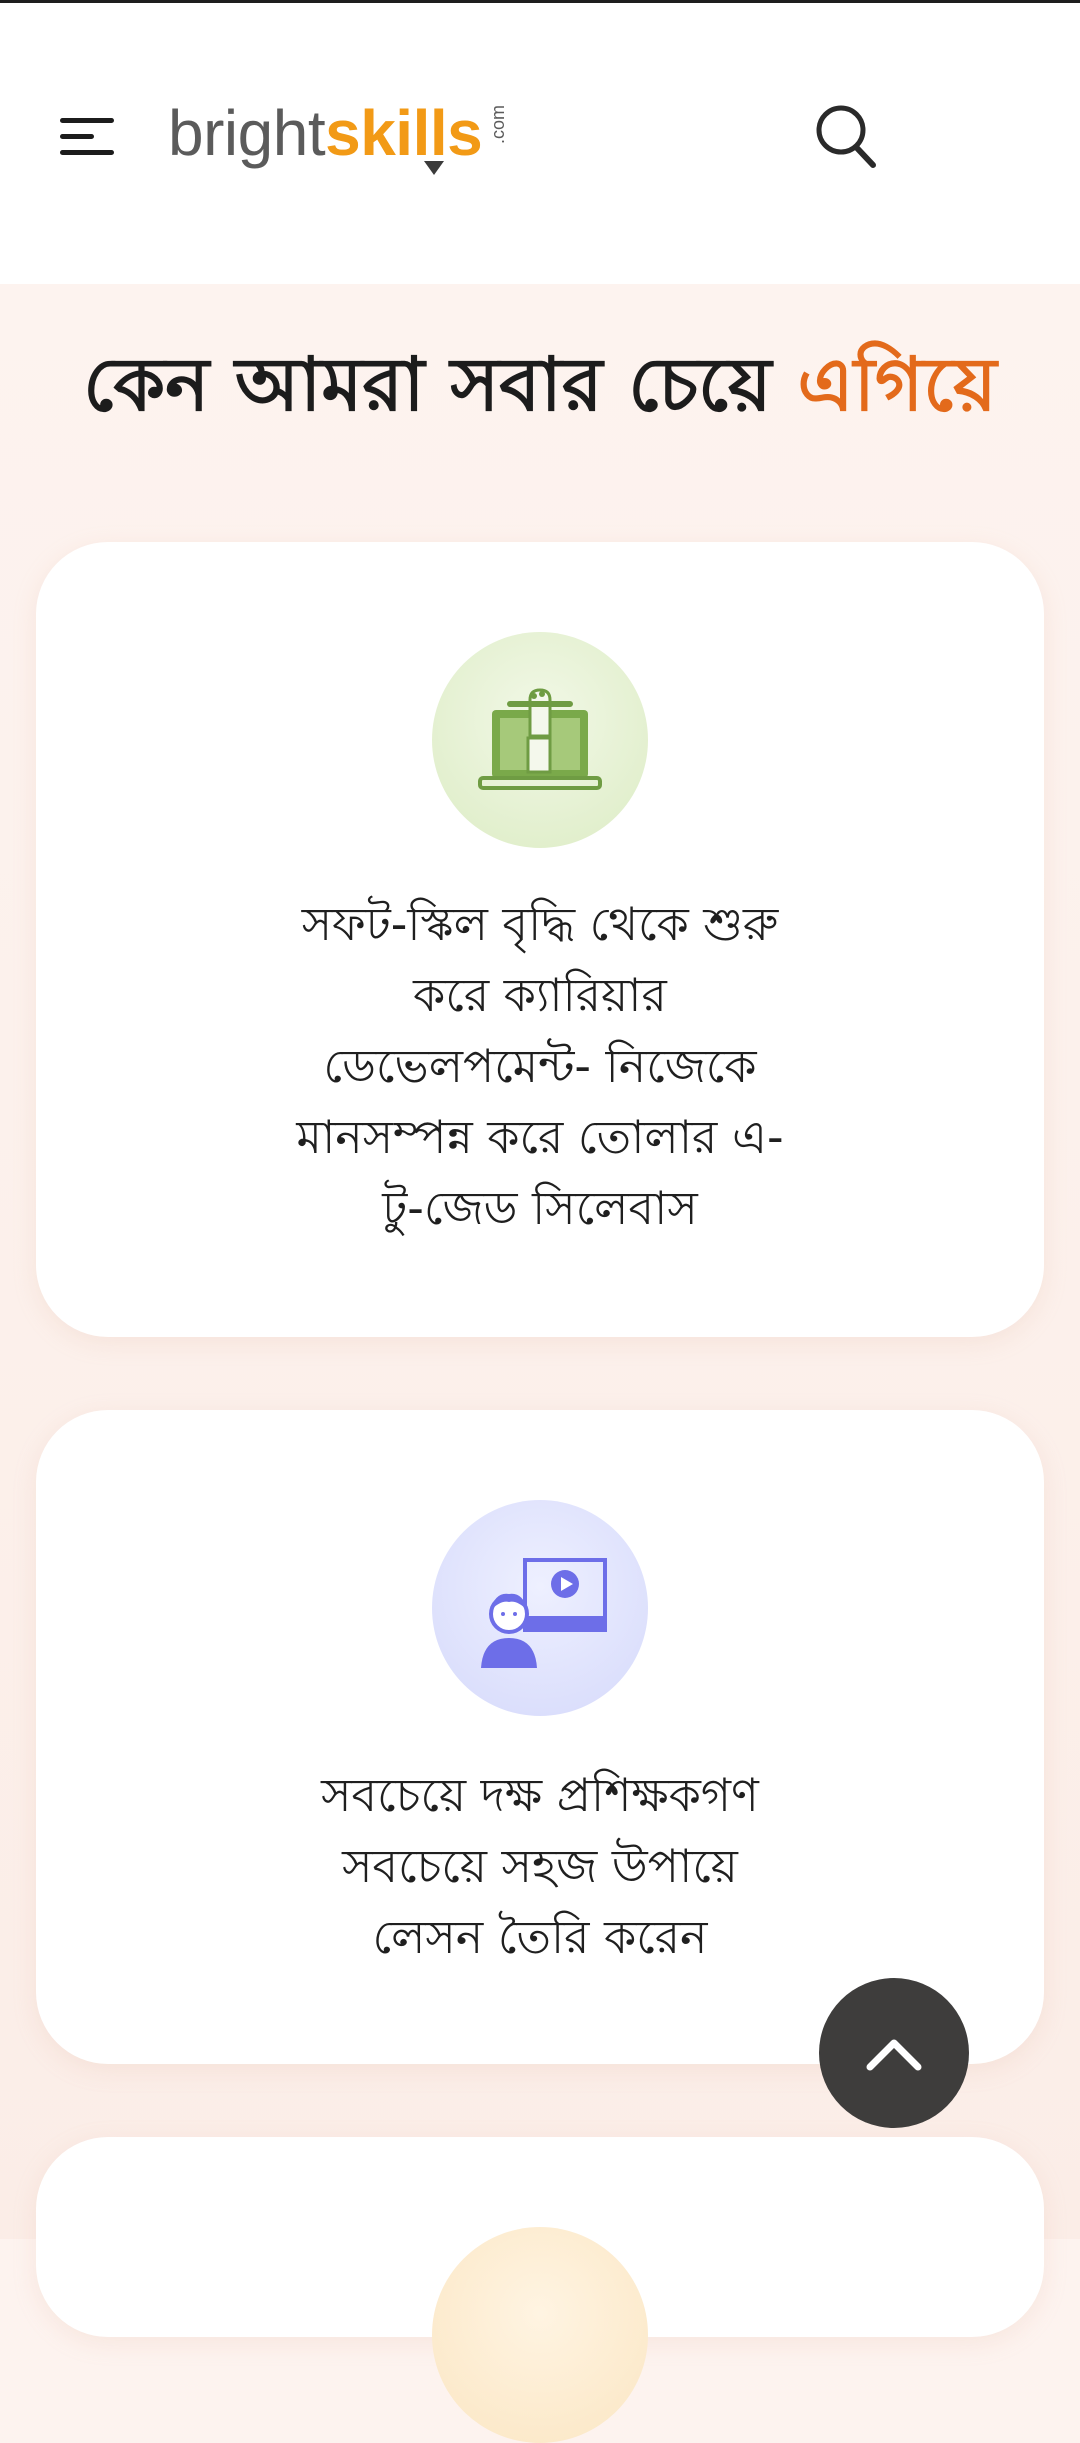 This screenshot has height=2443, width=1080. I want to click on feature-line: সবচেয়ে সহজ উপায়ে, so click(540, 1866).